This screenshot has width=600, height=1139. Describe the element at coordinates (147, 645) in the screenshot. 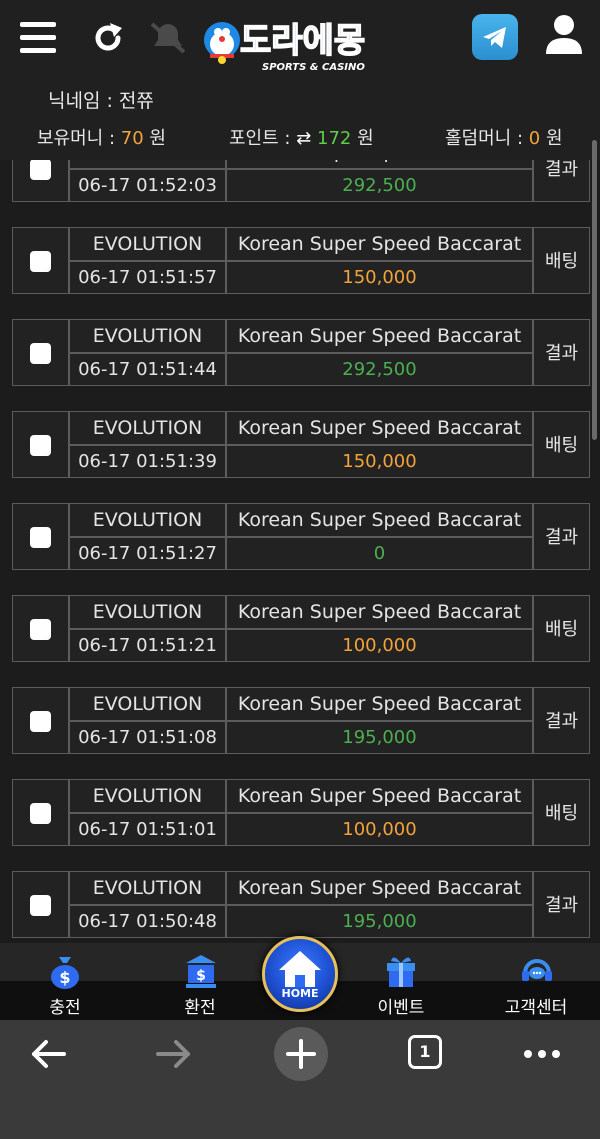

I see `record-time: 06-17 01:51:21` at that location.